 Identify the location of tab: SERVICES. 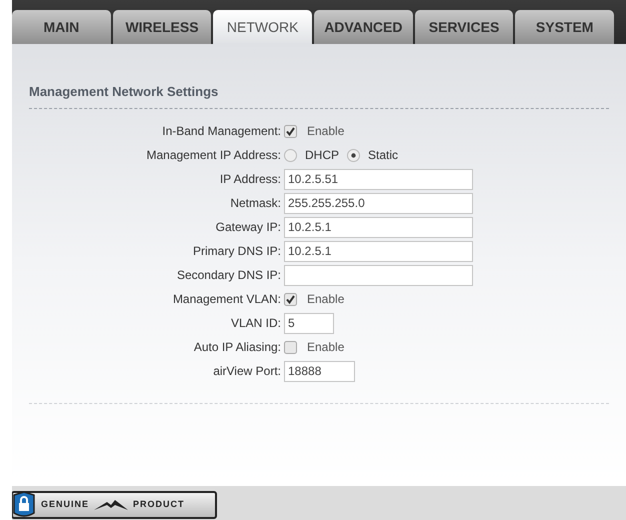
(464, 27).